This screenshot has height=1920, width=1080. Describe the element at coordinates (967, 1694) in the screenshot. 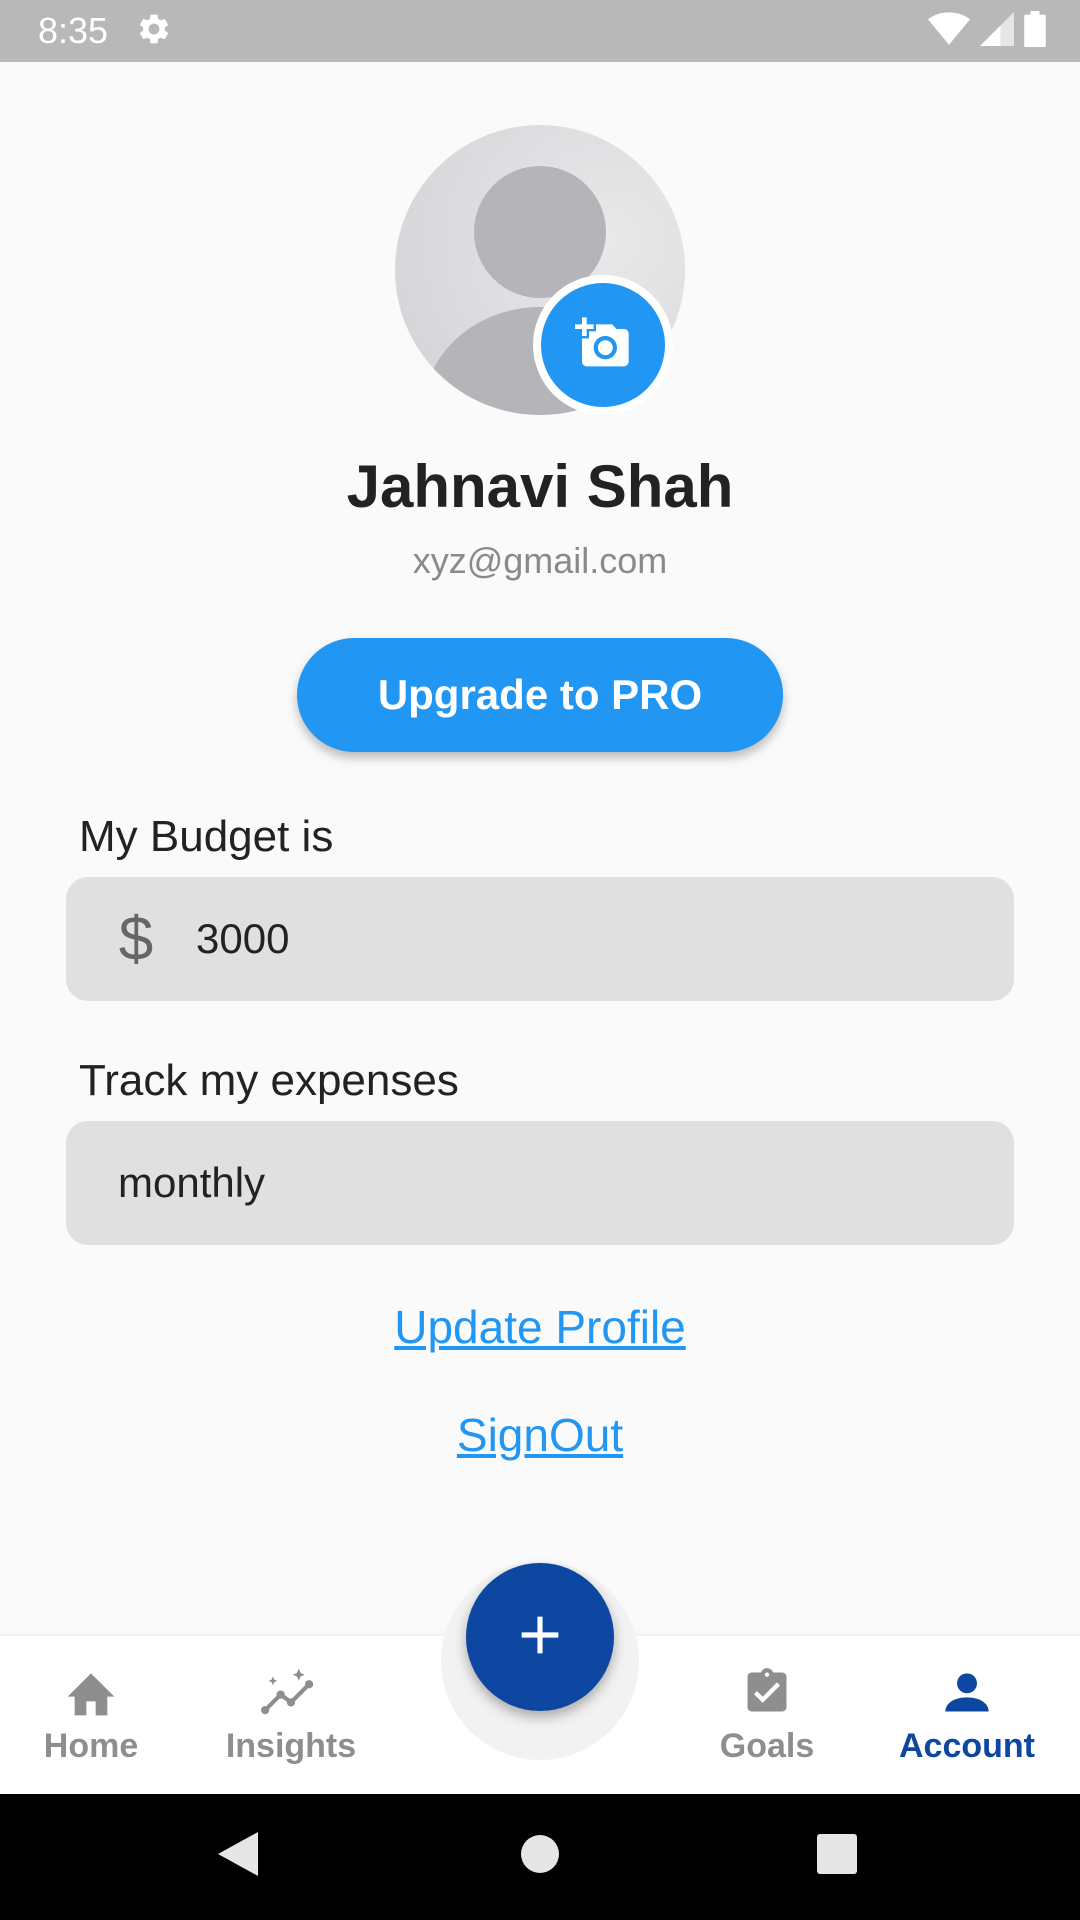

I see `person-icon` at that location.